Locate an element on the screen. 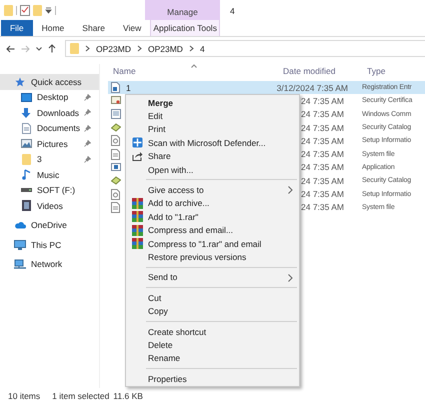 Image resolution: width=425 pixels, height=404 pixels. menu-item: Edit is located at coordinates (212, 116).